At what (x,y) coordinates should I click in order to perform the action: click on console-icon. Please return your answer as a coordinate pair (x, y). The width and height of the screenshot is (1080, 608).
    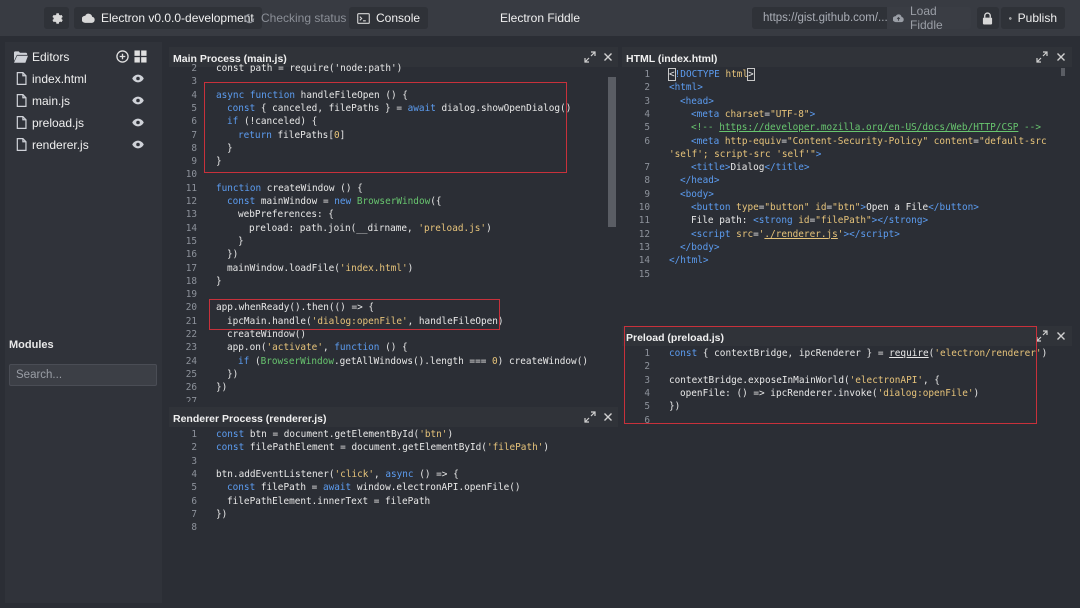
    Looking at the image, I should click on (363, 18).